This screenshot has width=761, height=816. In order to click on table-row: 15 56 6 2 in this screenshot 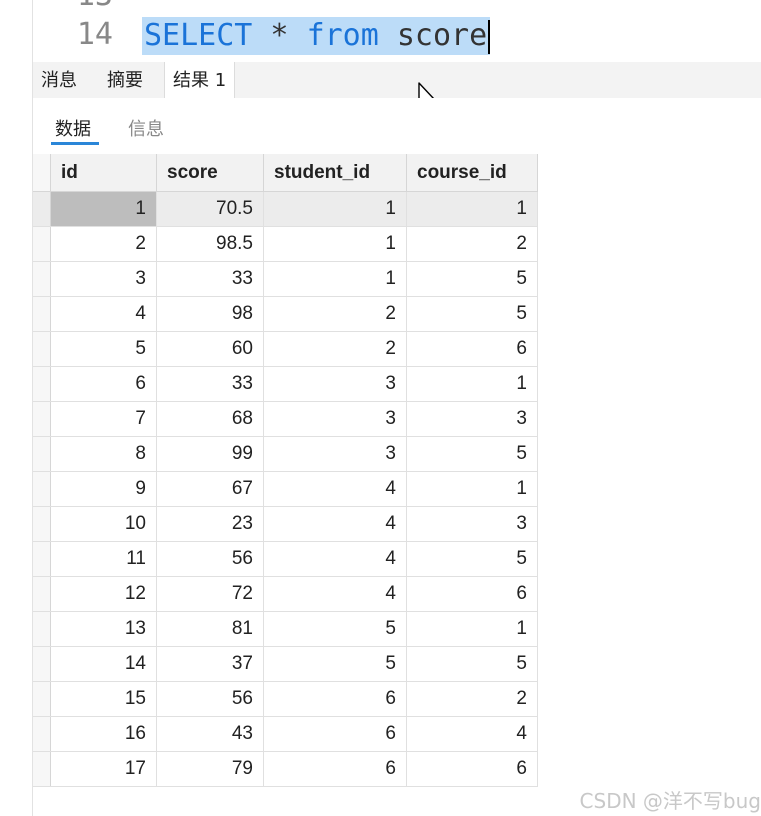, I will do `click(285, 699)`.